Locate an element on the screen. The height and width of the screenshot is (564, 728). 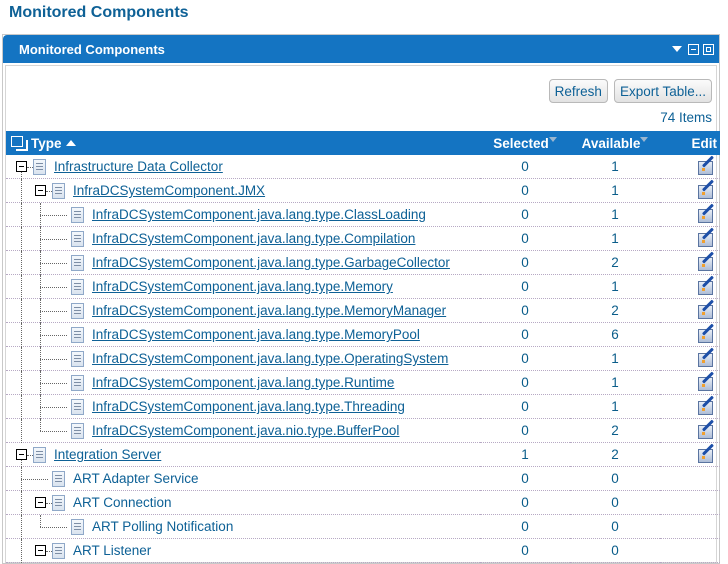
component-name: ART Connection is located at coordinates (122, 503).